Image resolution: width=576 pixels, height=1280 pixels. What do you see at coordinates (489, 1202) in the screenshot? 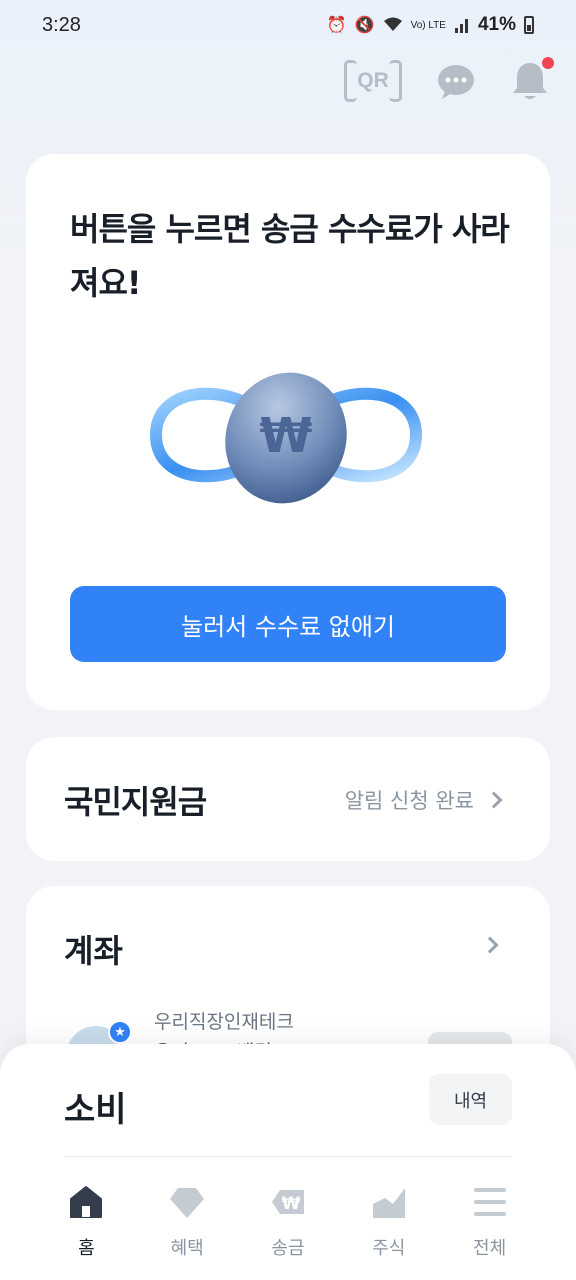
I see `menu-icon` at bounding box center [489, 1202].